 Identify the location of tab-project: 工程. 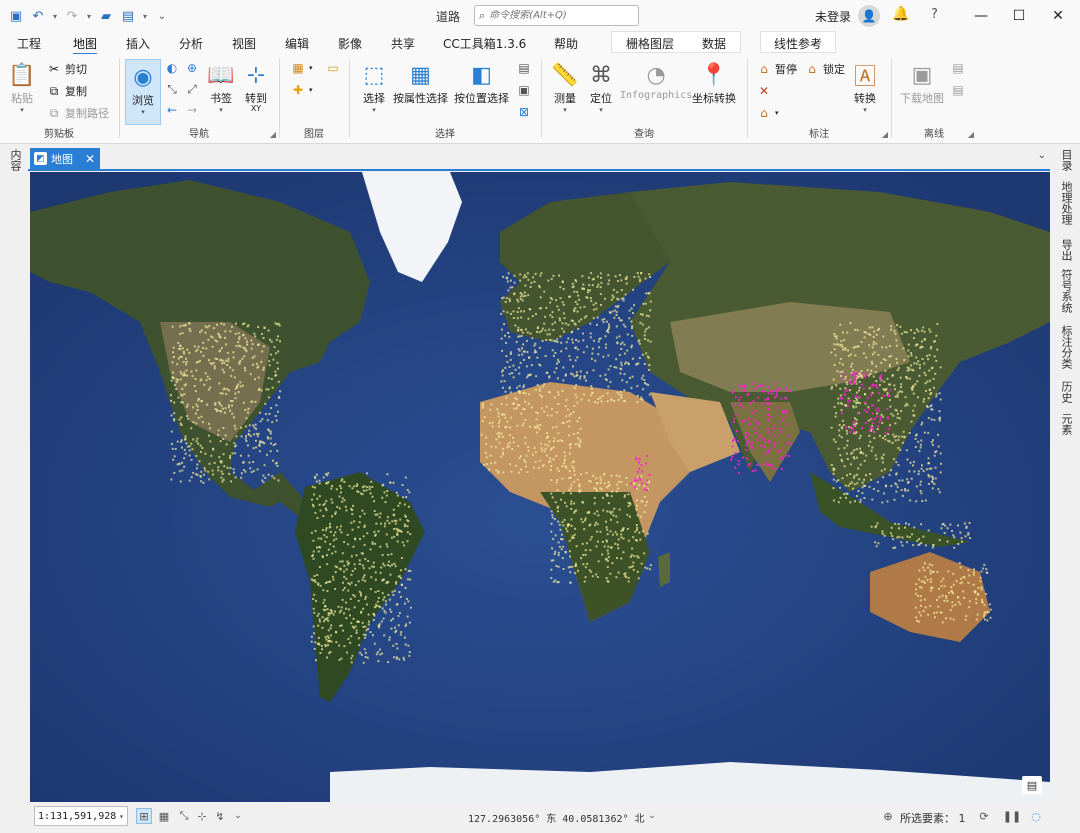
(29, 43).